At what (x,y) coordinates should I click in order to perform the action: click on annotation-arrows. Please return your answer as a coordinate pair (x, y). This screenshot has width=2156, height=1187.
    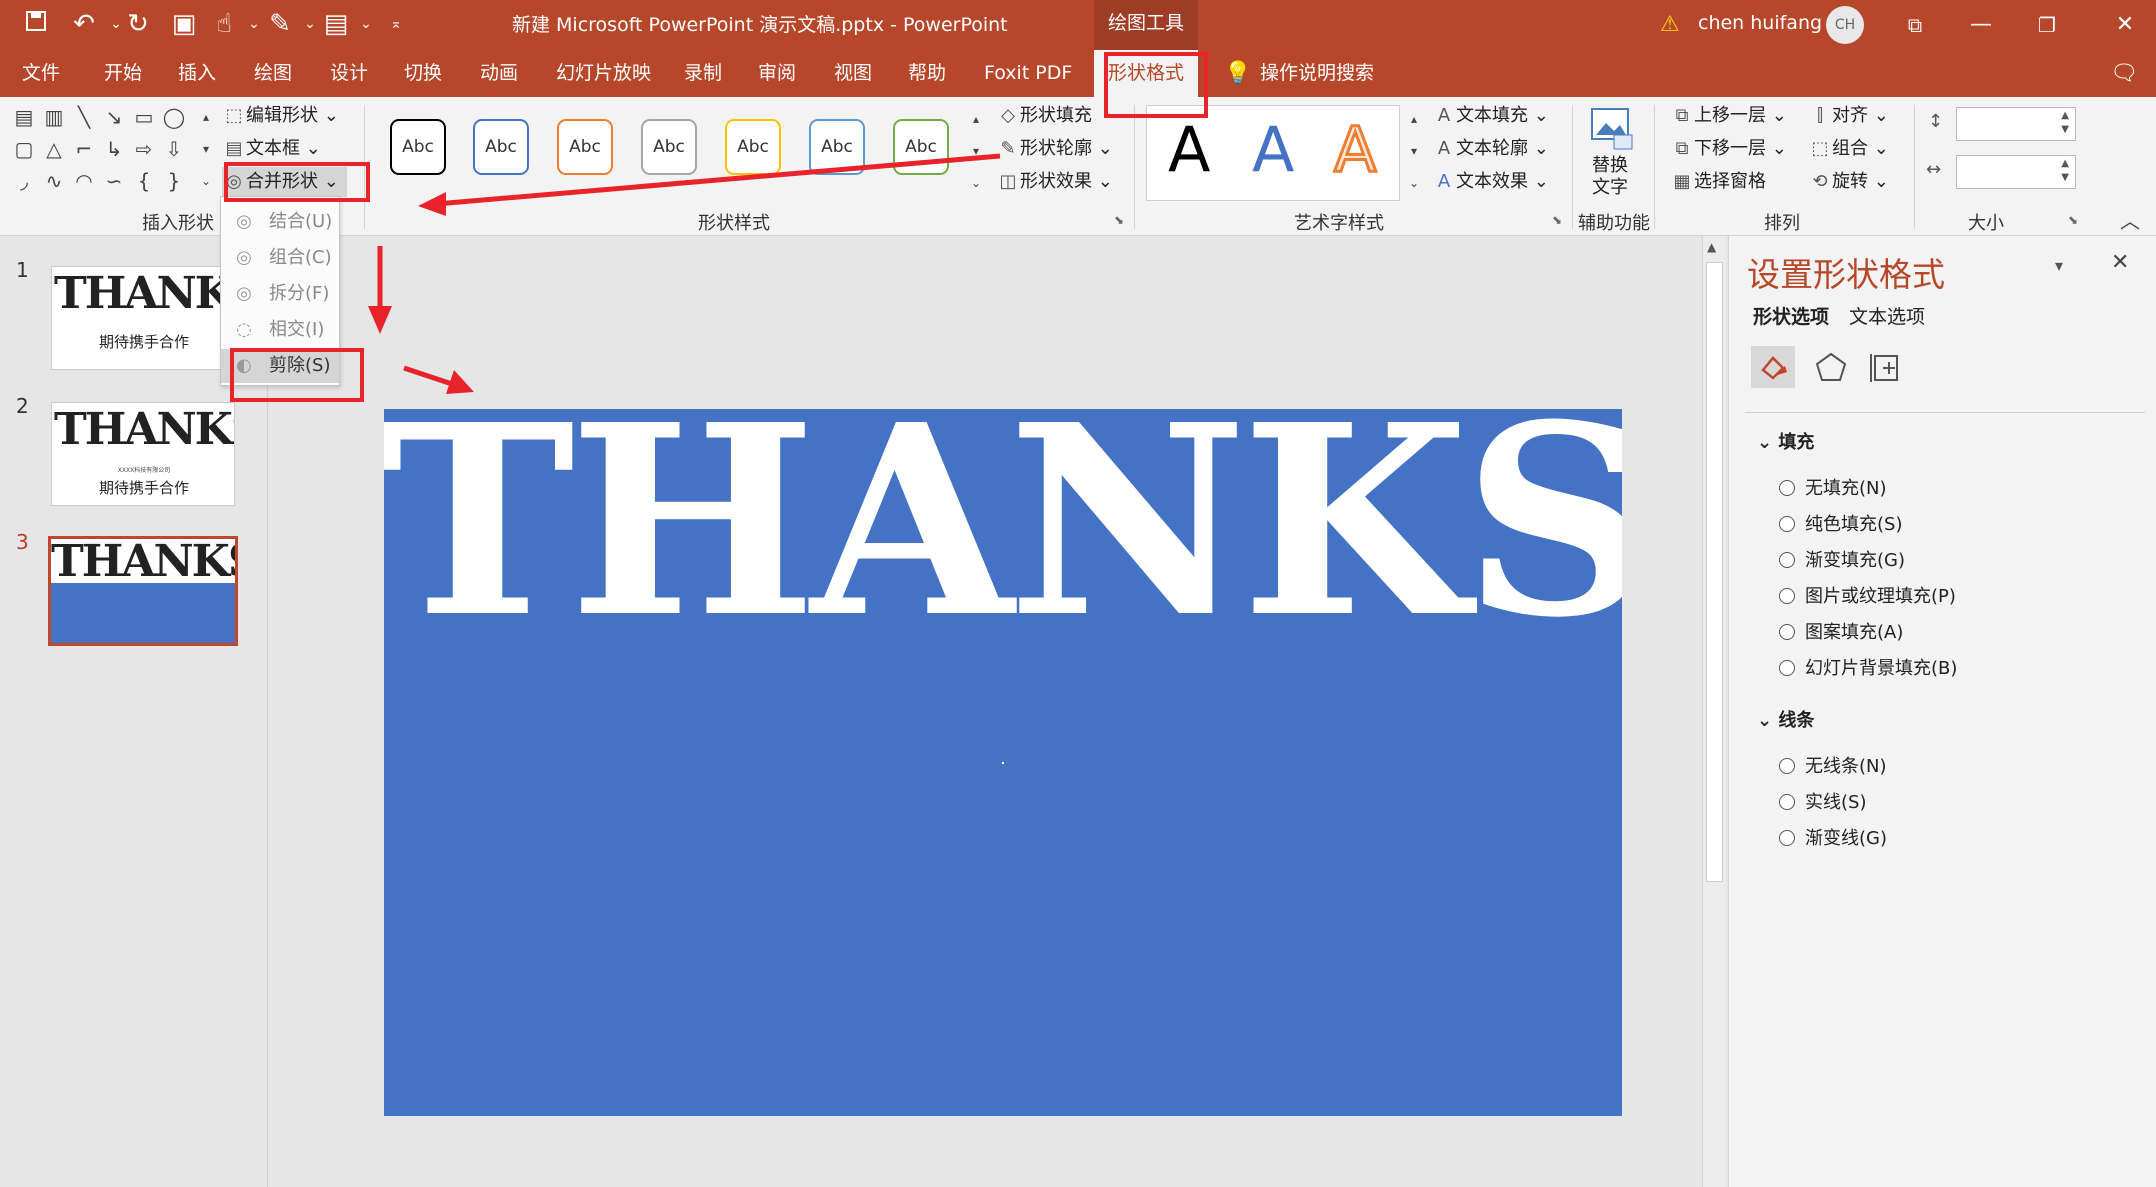
    Looking at the image, I should click on (684, 273).